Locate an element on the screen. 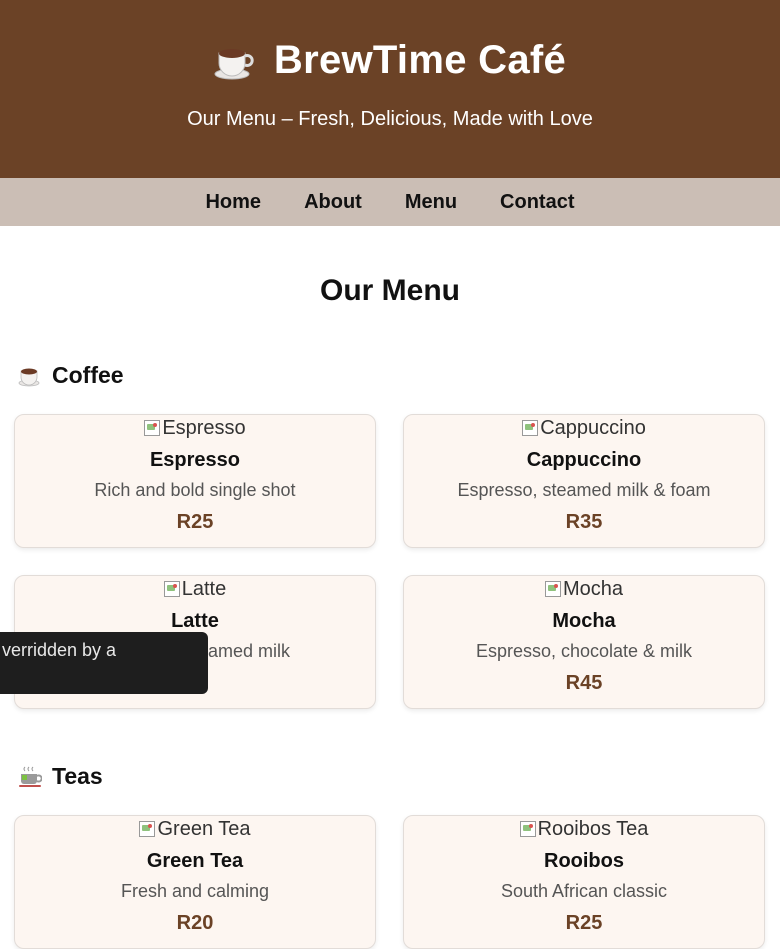 This screenshot has height=949, width=780. item-price: R25 is located at coordinates (195, 522).